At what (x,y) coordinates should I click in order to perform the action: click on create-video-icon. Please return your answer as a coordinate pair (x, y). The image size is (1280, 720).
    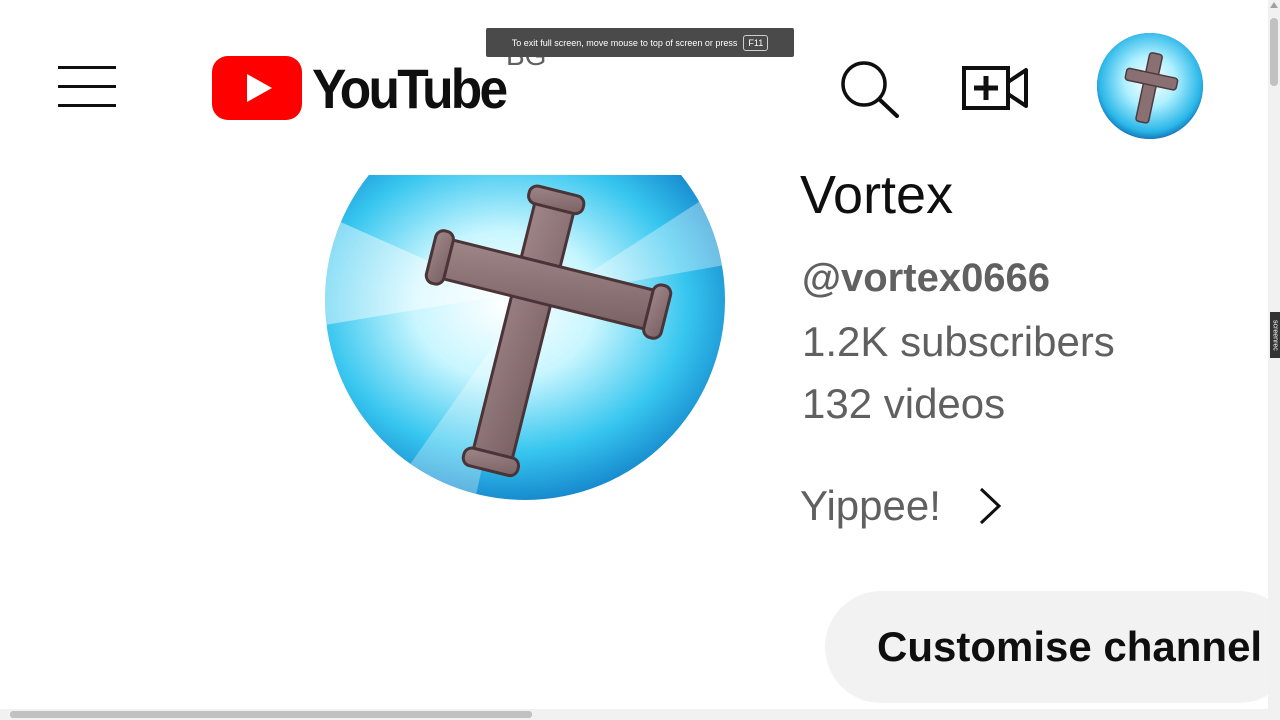
    Looking at the image, I should click on (995, 88).